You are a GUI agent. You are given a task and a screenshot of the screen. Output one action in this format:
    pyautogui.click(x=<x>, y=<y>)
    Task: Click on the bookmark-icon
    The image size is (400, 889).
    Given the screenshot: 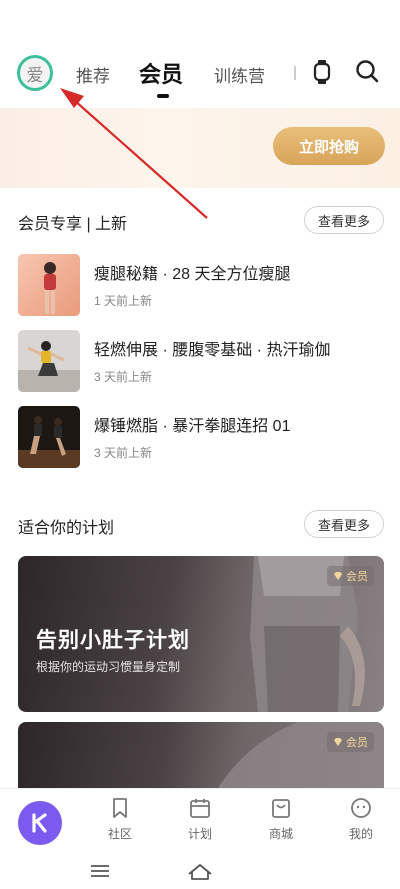 What is the action you would take?
    pyautogui.click(x=120, y=808)
    